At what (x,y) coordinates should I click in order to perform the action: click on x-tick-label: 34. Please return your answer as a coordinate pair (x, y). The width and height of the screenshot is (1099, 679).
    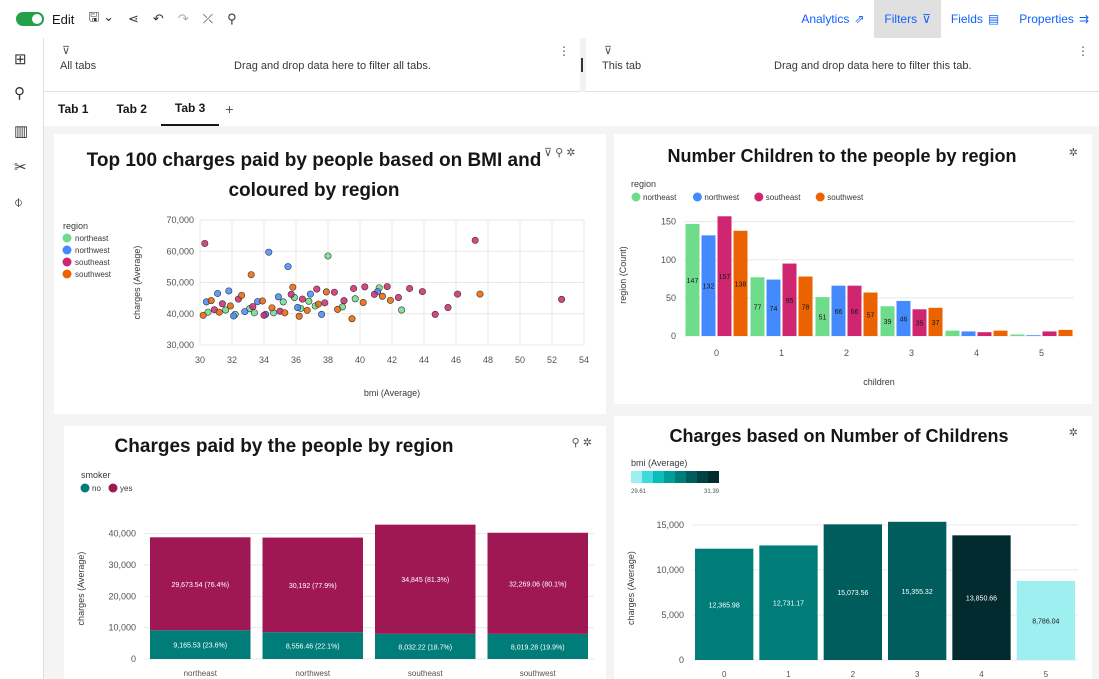
    Looking at the image, I should click on (264, 360).